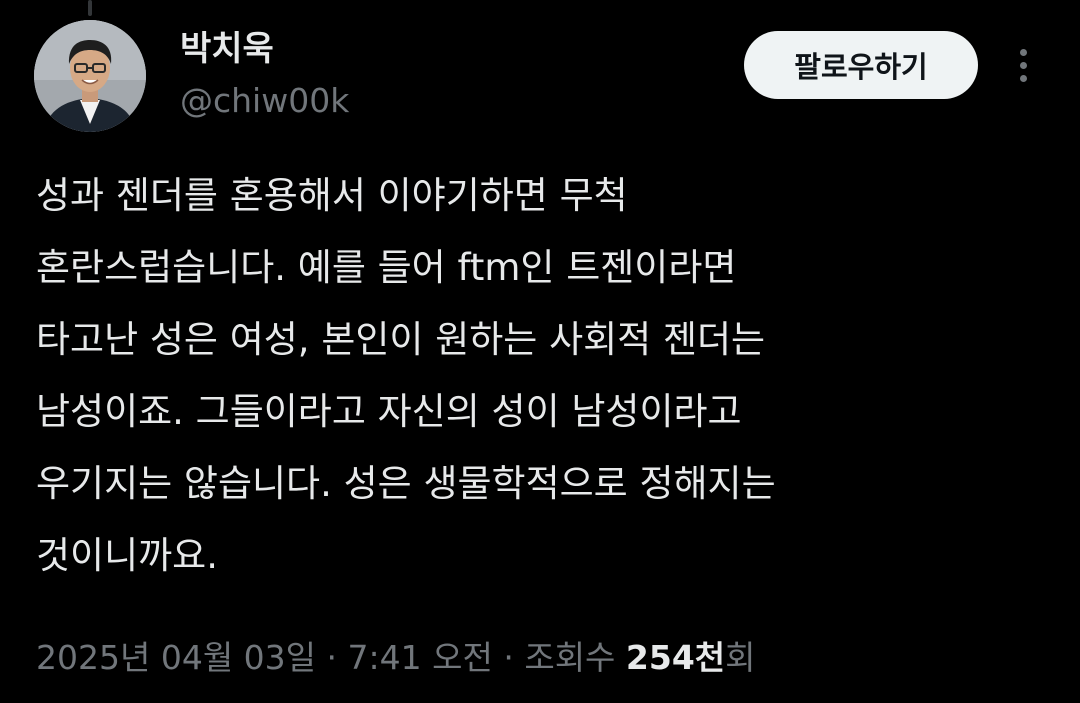 The width and height of the screenshot is (1080, 703). What do you see at coordinates (575, 657) in the screenshot?
I see `views-label: 조회수` at bounding box center [575, 657].